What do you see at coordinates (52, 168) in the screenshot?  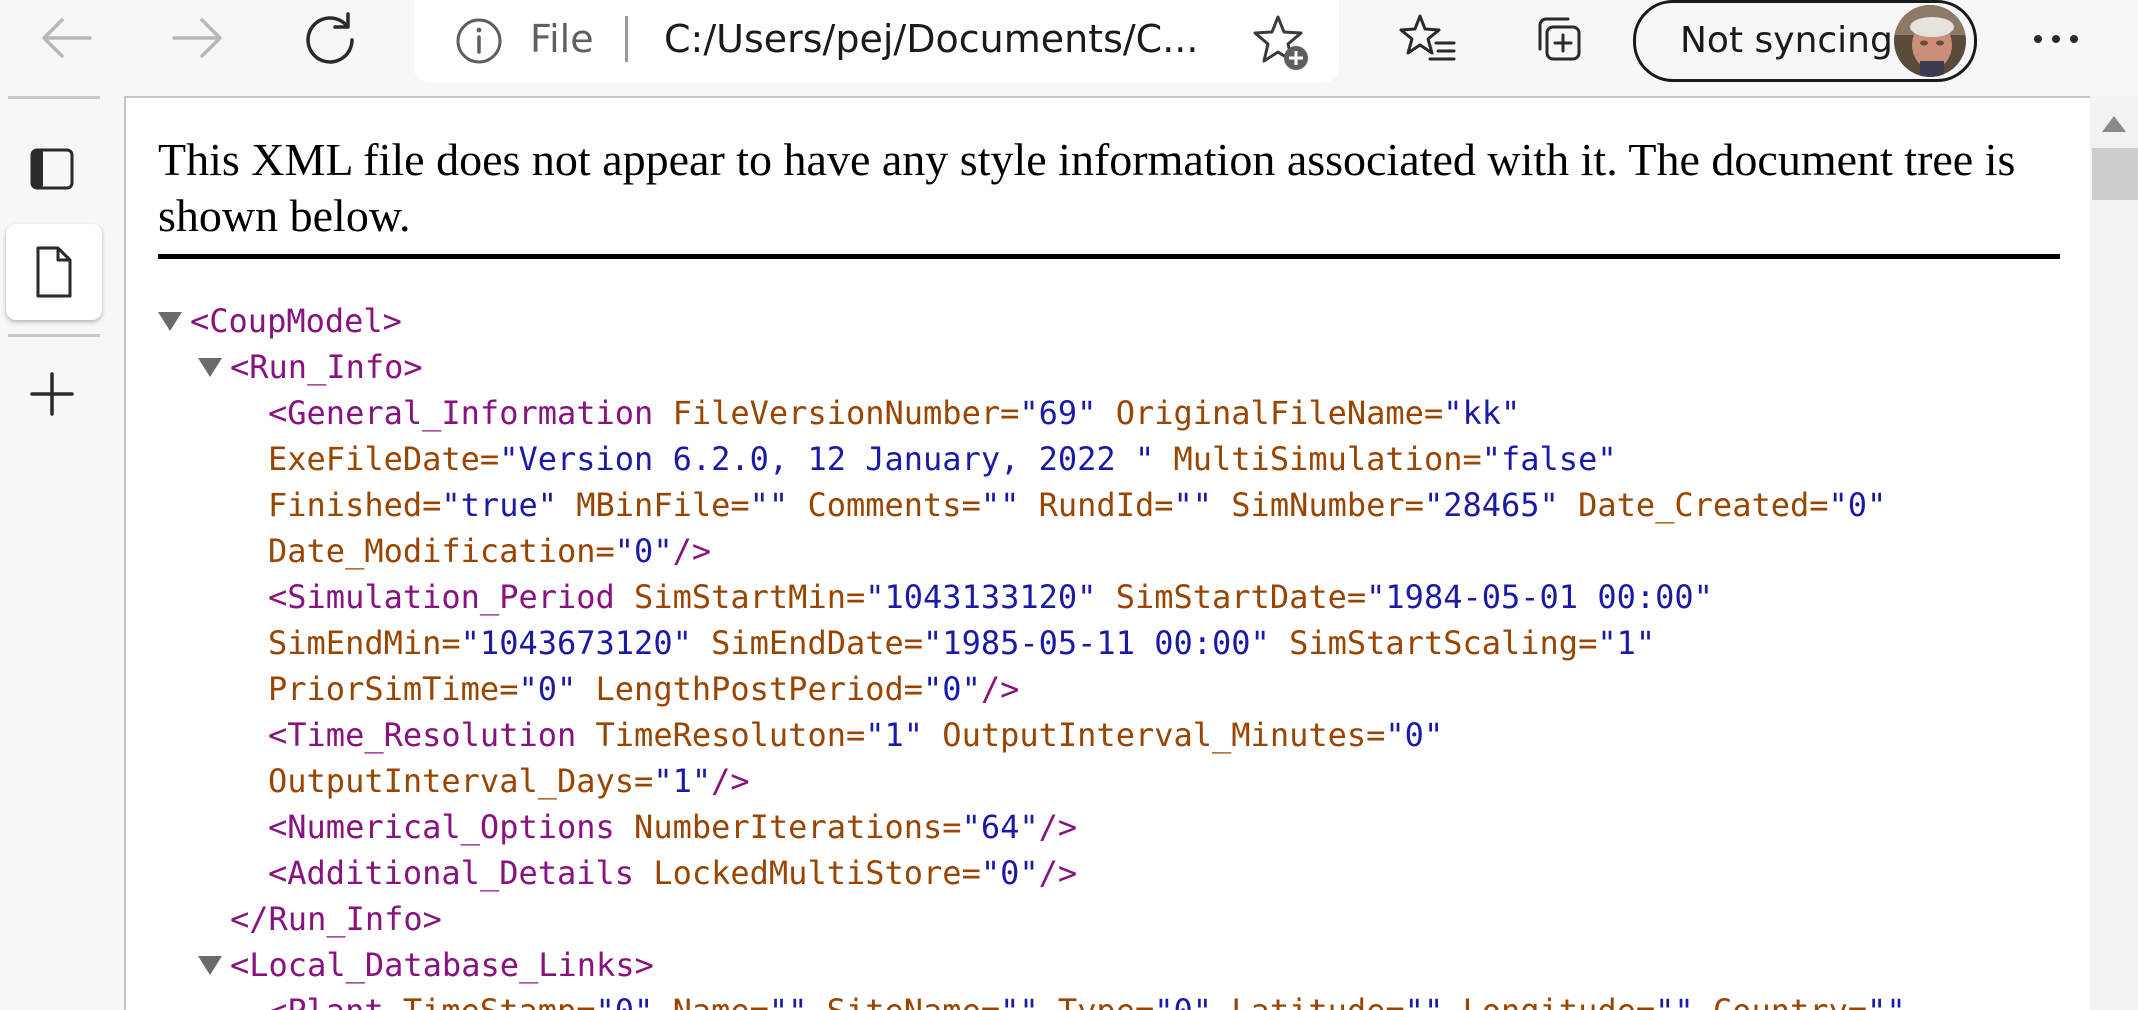 I see `tab-actions-icon` at bounding box center [52, 168].